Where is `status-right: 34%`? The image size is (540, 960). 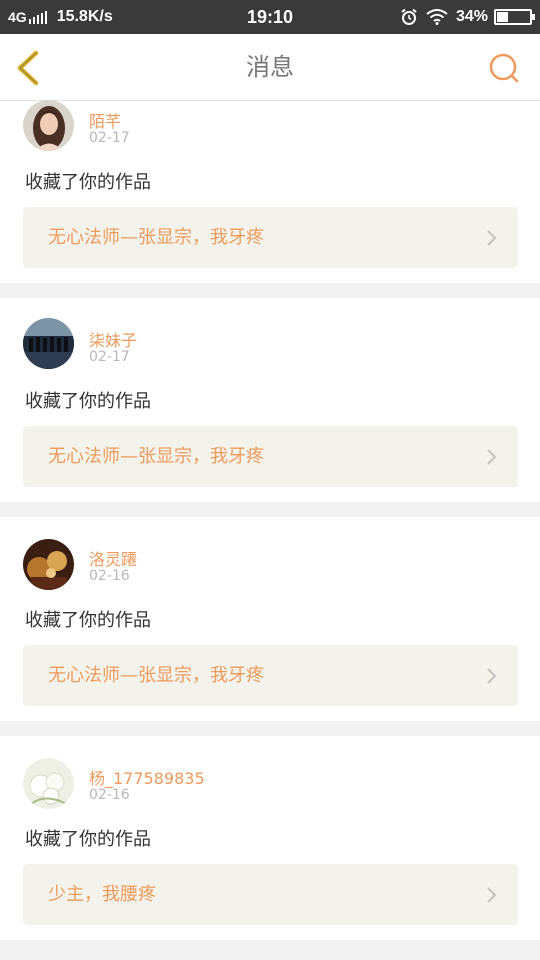
status-right: 34% is located at coordinates (467, 17).